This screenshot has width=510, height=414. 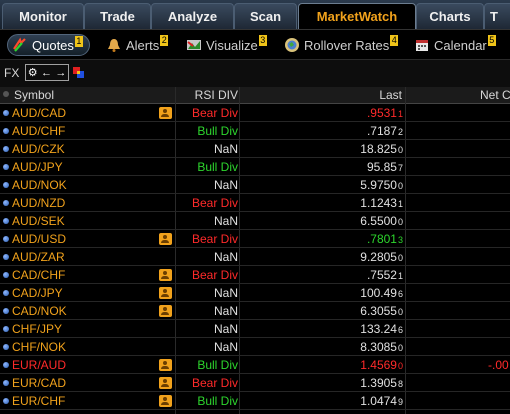 I want to click on table-row: CAD/CHF Bear Div .75521, so click(x=255, y=275).